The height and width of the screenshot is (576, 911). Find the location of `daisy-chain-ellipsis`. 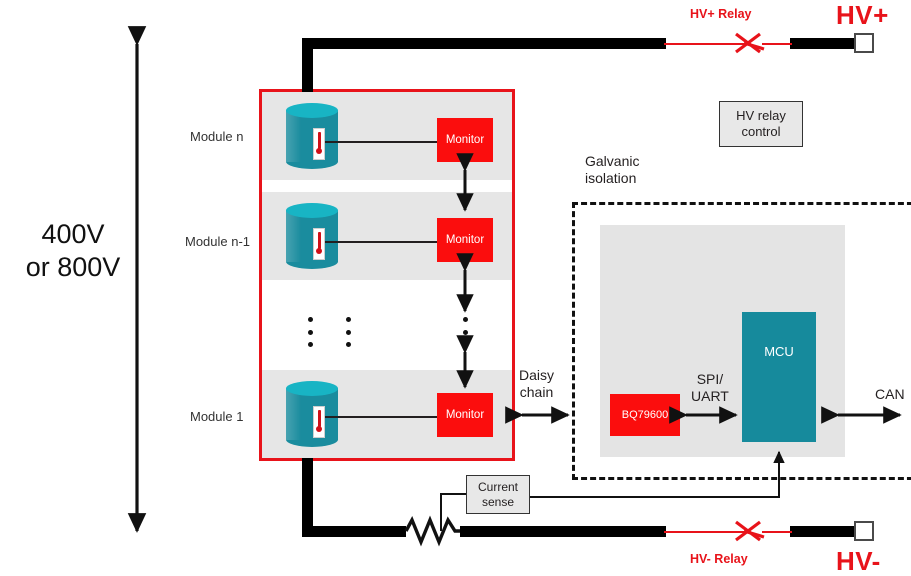

daisy-chain-ellipsis is located at coordinates (465, 332).